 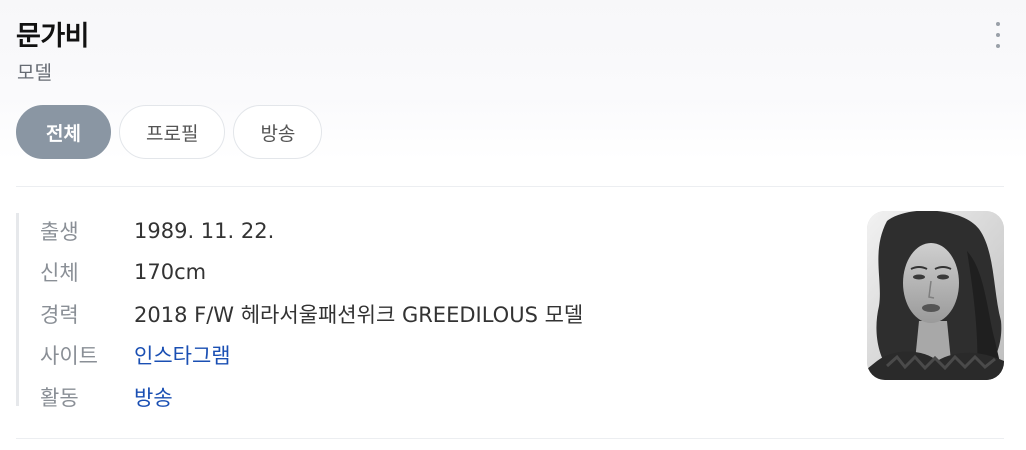 What do you see at coordinates (278, 132) in the screenshot?
I see `tab-broadcast: 방송` at bounding box center [278, 132].